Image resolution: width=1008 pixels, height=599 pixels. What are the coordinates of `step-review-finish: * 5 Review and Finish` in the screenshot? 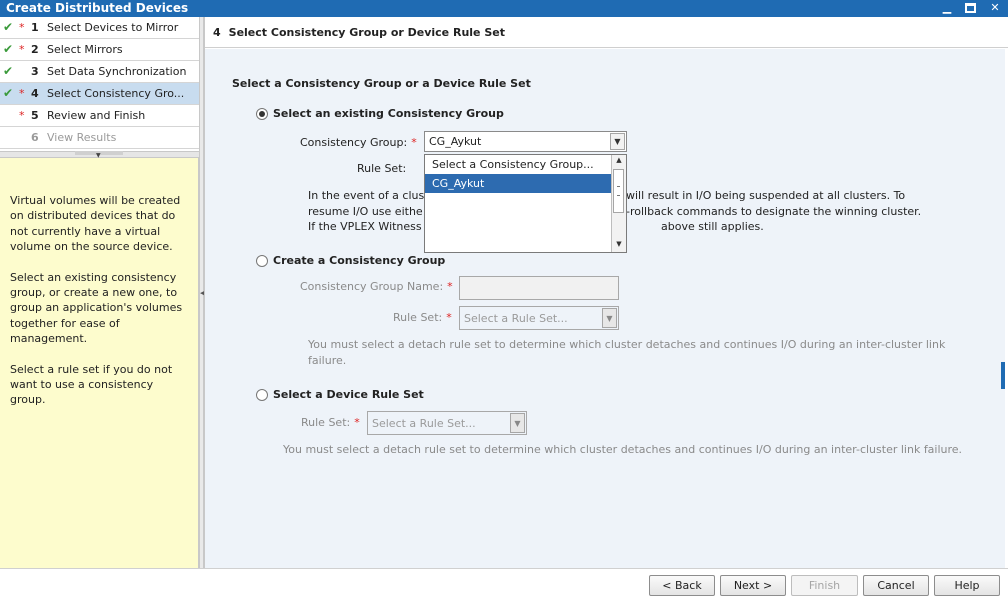 It's located at (99, 116).